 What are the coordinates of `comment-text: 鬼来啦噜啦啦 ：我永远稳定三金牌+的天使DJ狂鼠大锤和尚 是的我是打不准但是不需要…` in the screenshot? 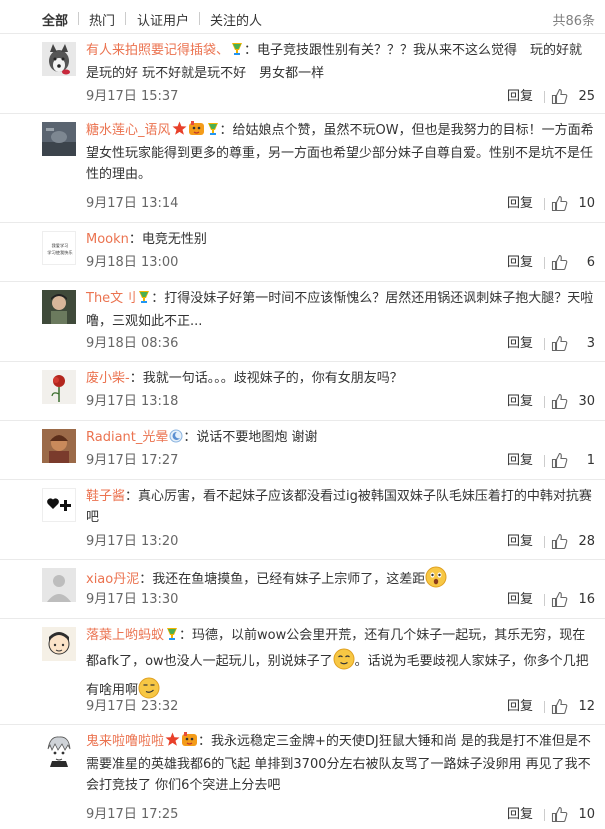 It's located at (340, 763).